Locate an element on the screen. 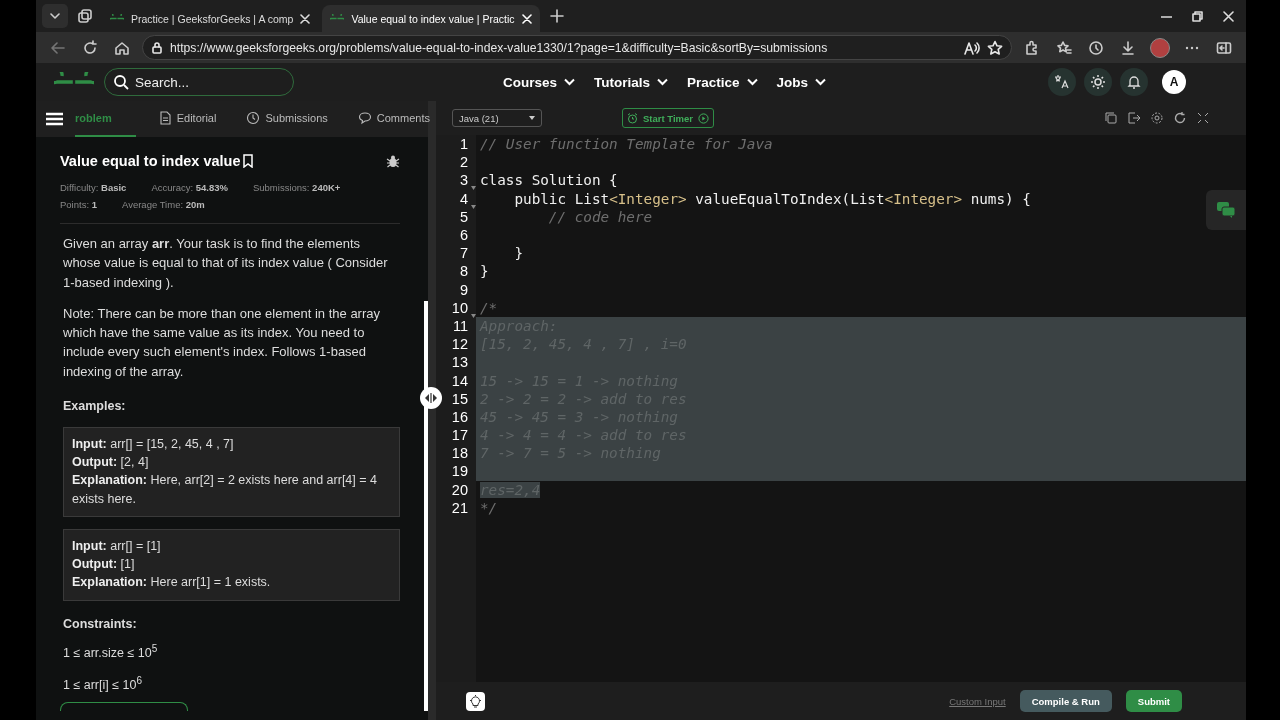 This screenshot has width=1280, height=720. menu-icon is located at coordinates (54, 119).